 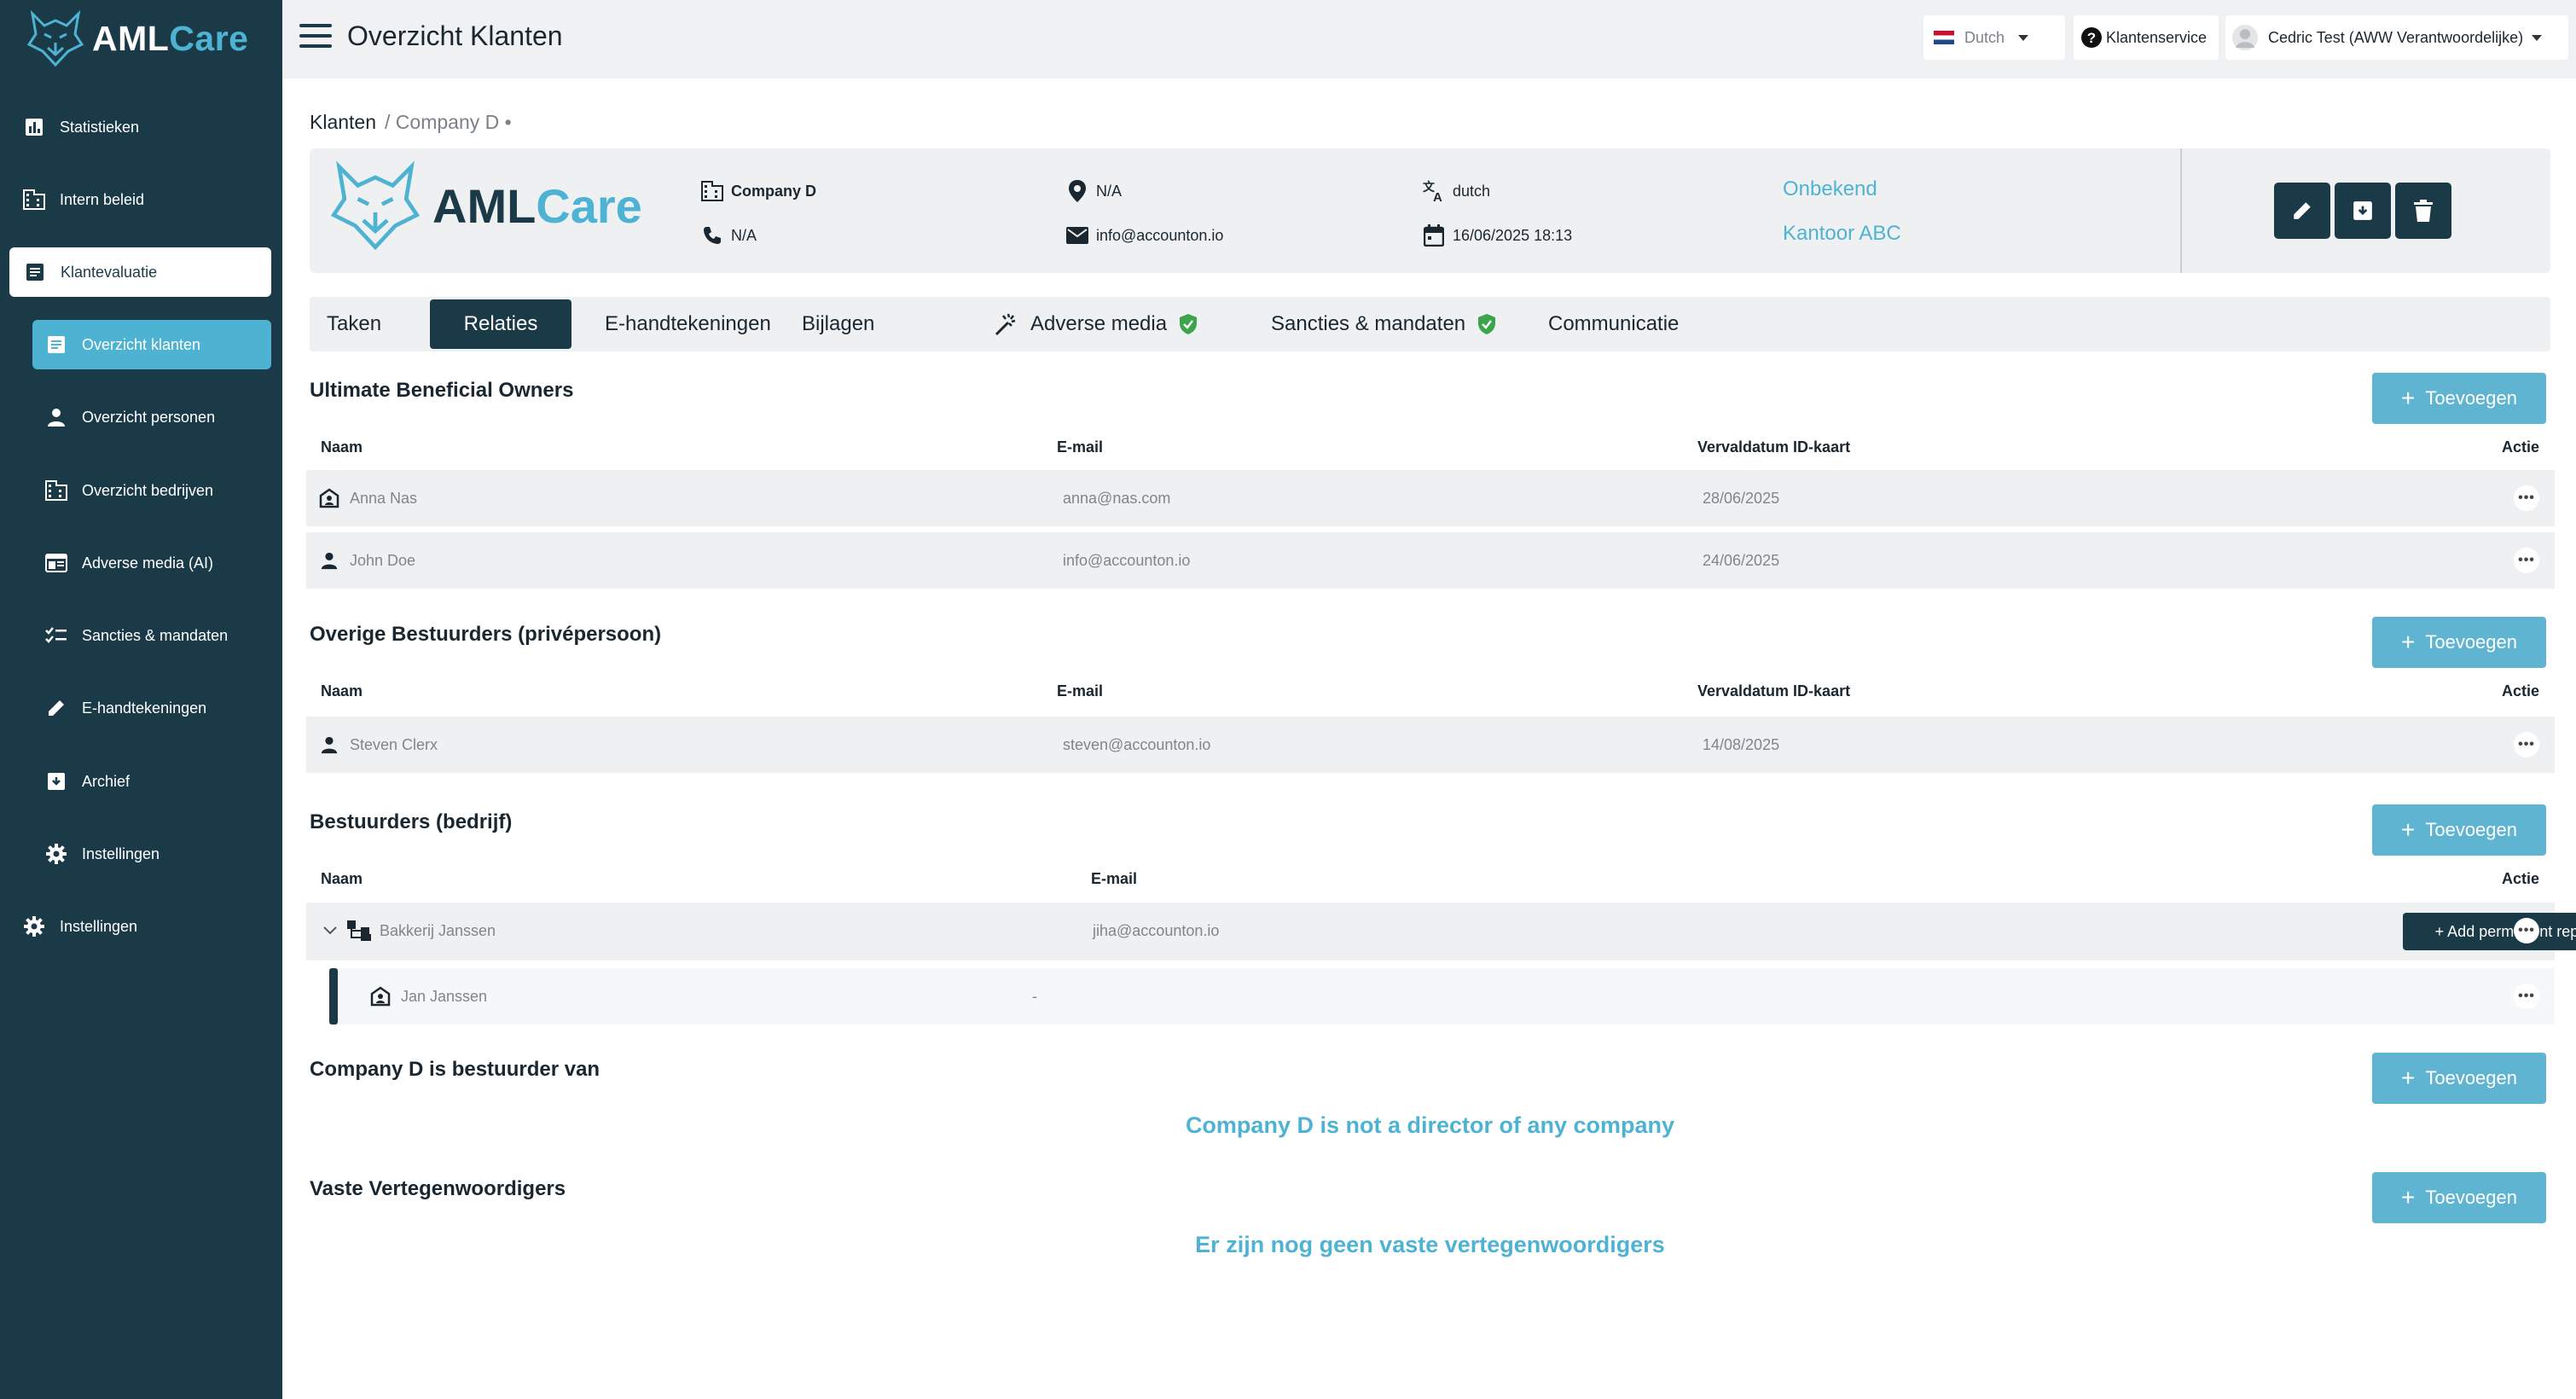 I want to click on sidebar-item-label: Archief, so click(x=106, y=781).